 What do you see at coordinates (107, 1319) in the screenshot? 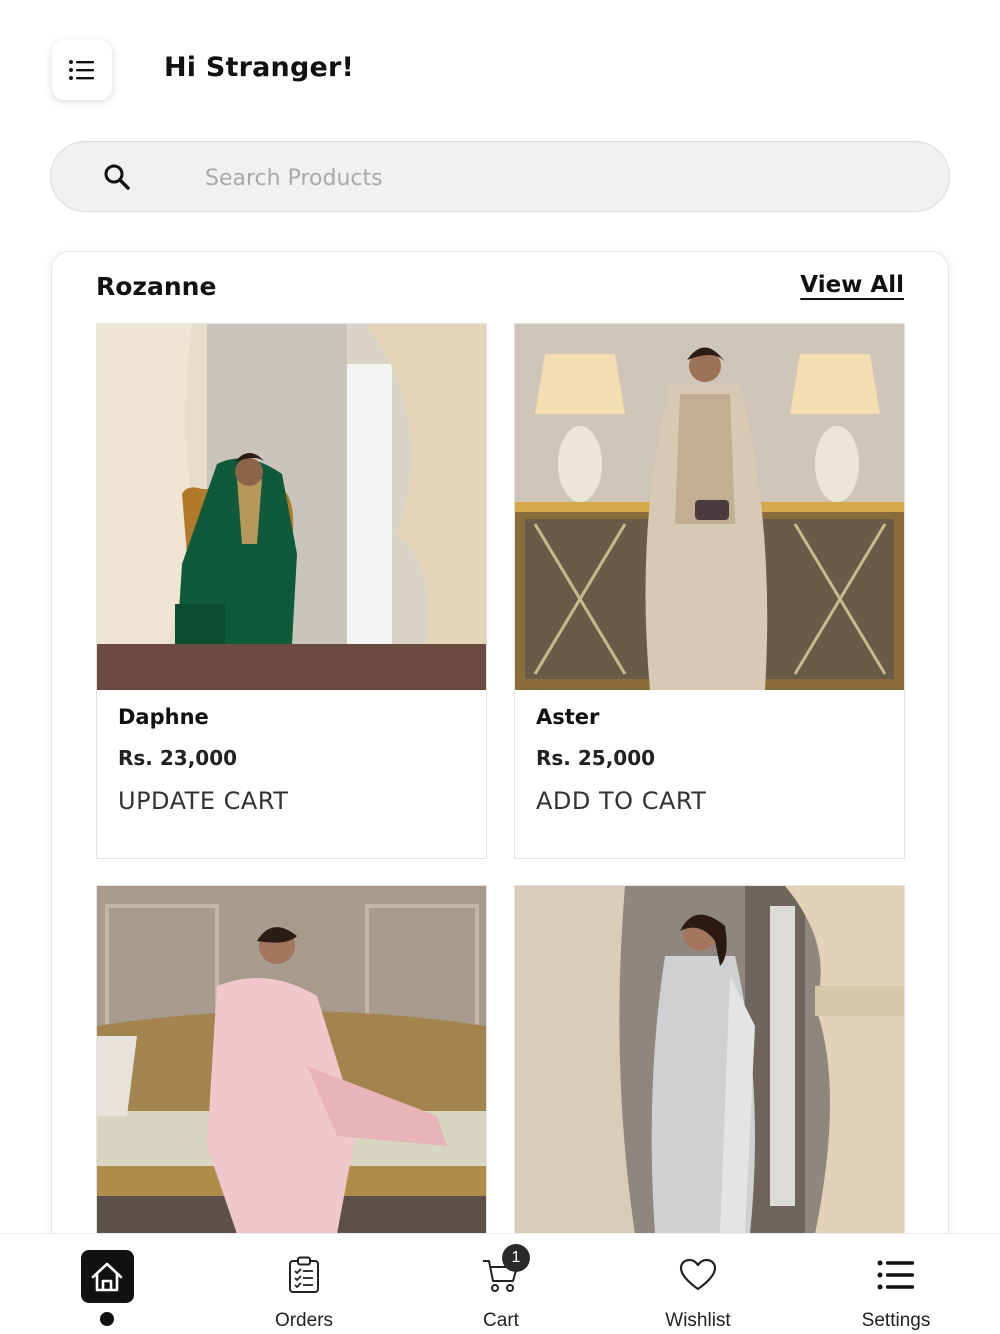
I see `active-indicator` at bounding box center [107, 1319].